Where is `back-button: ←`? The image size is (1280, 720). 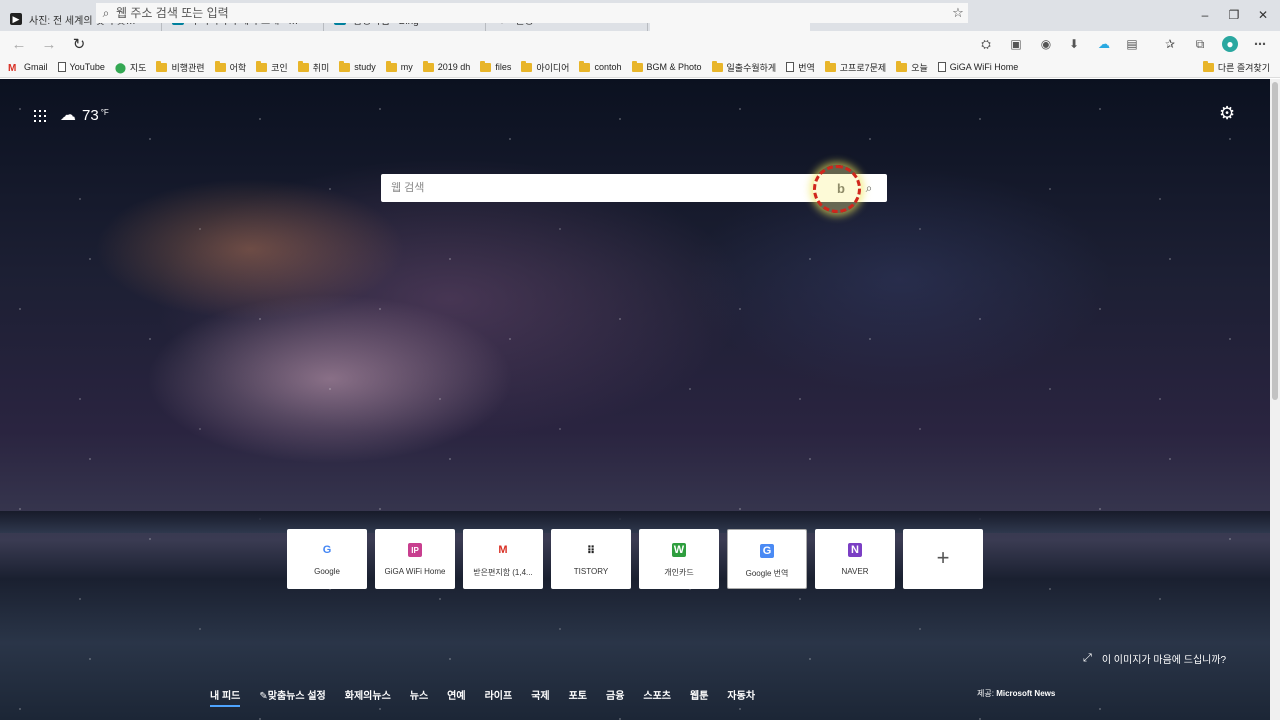 back-button: ← is located at coordinates (19, 44).